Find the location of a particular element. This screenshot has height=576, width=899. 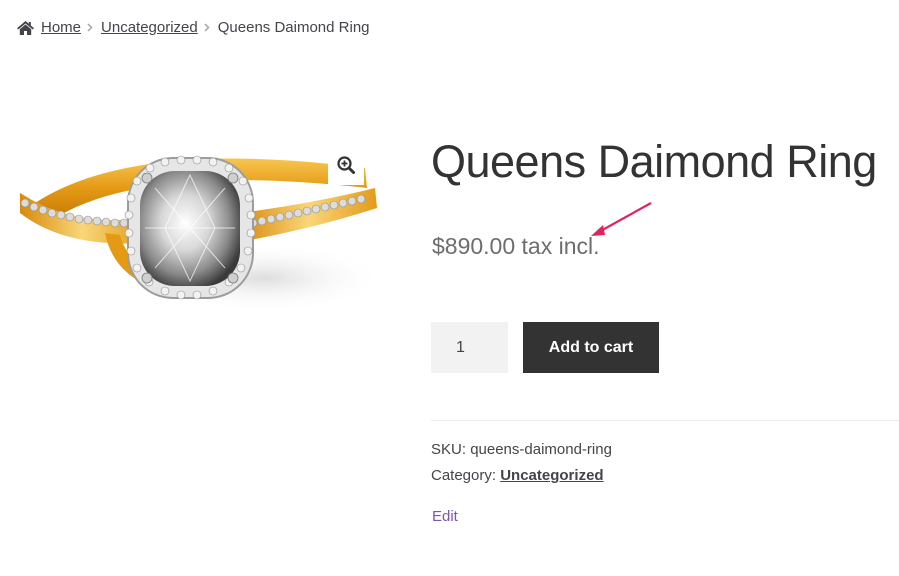

sku-value: queens-daimond-ring is located at coordinates (541, 449).